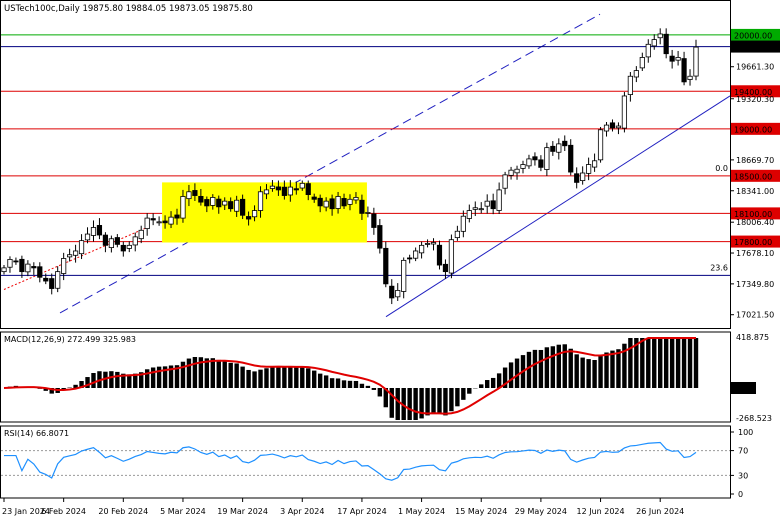  What do you see at coordinates (755, 67) in the screenshot?
I see `price-tick-label: 19661.30` at bounding box center [755, 67].